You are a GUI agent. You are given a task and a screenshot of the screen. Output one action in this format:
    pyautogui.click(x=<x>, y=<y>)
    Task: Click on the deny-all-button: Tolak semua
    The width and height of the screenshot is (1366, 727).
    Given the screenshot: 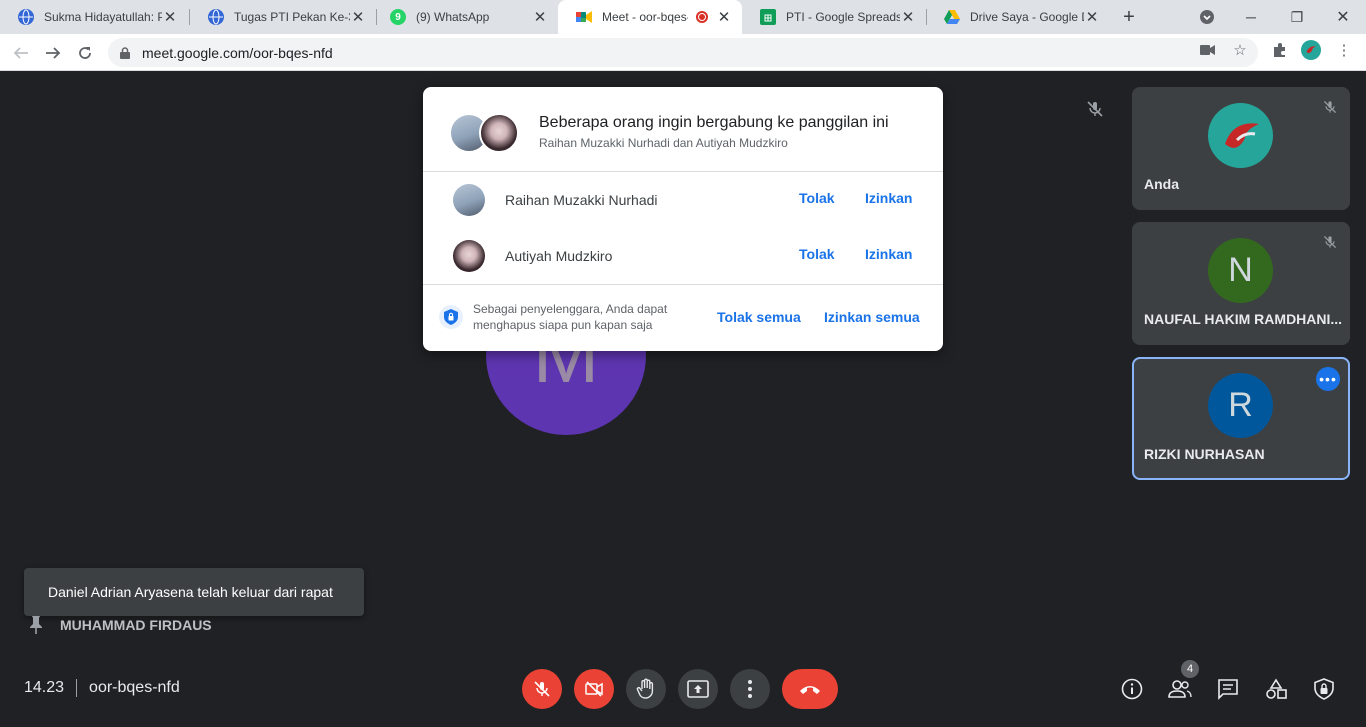 What is the action you would take?
    pyautogui.click(x=759, y=317)
    